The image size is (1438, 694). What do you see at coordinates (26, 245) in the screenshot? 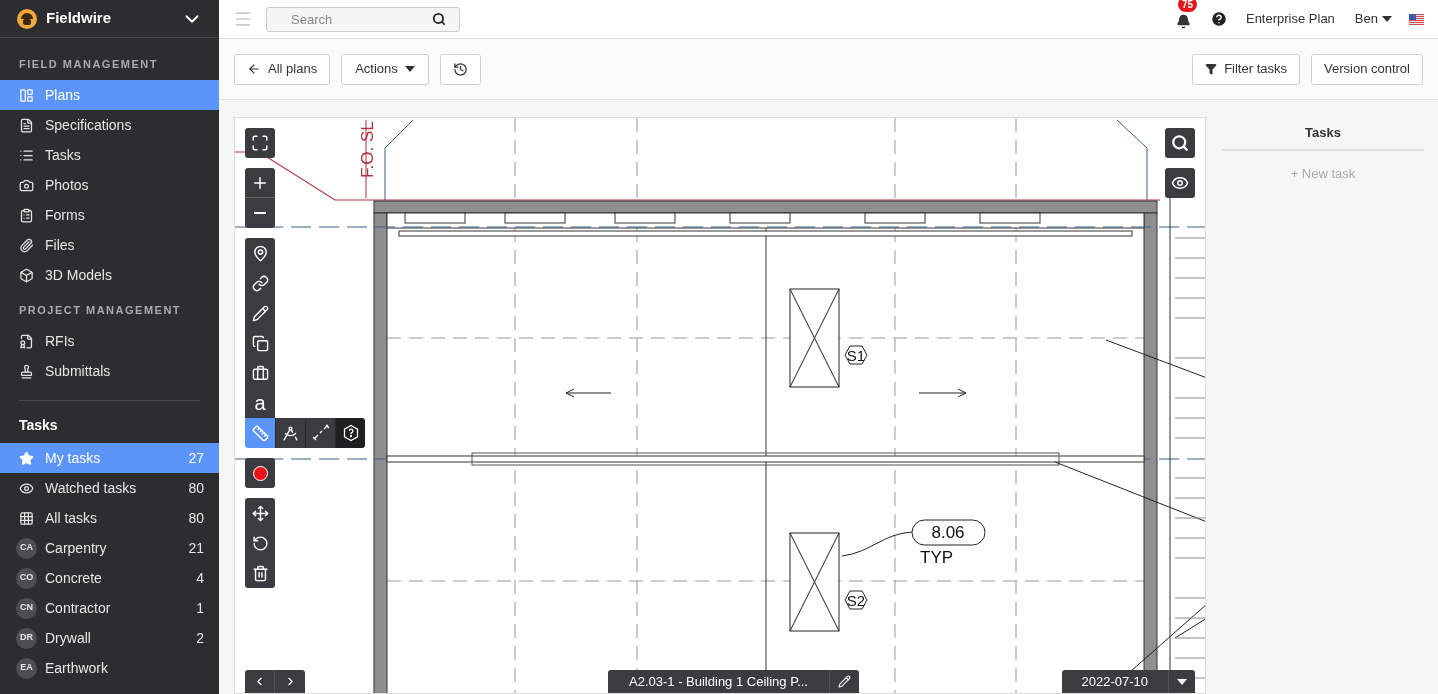
I see `paperclip-icon` at bounding box center [26, 245].